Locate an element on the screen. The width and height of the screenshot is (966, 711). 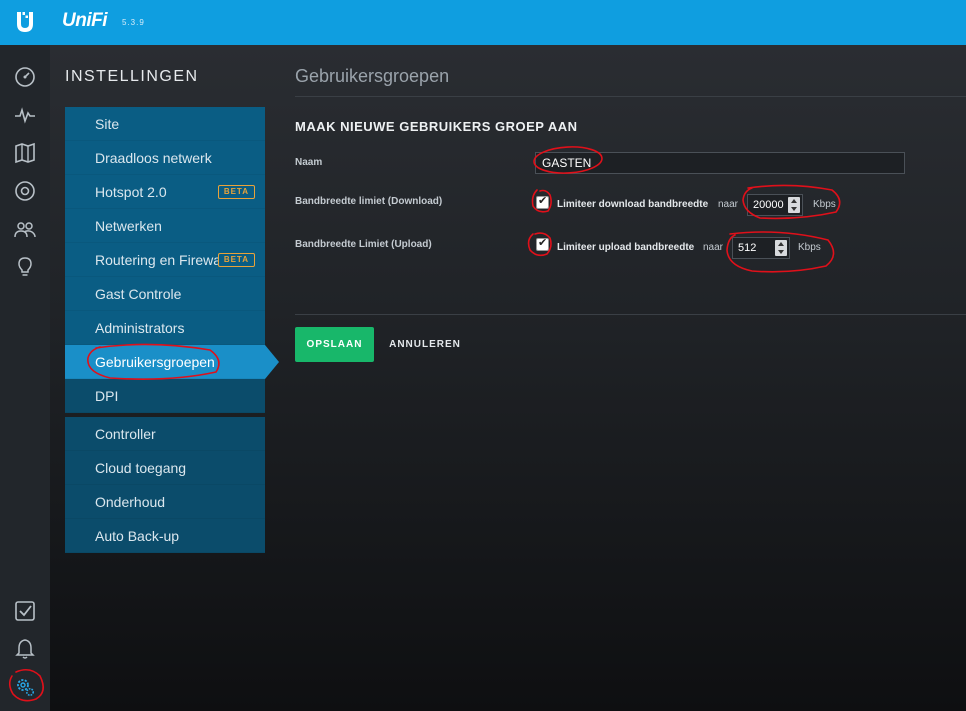
upload-checkbox-label: Limiteer upload bandbreedte is located at coordinates (626, 247).